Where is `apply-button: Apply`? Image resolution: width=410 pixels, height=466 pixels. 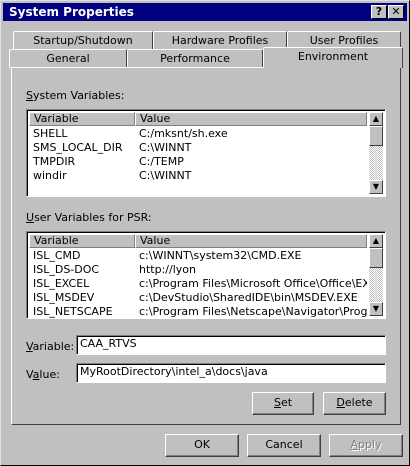 apply-button: Apply is located at coordinates (366, 445).